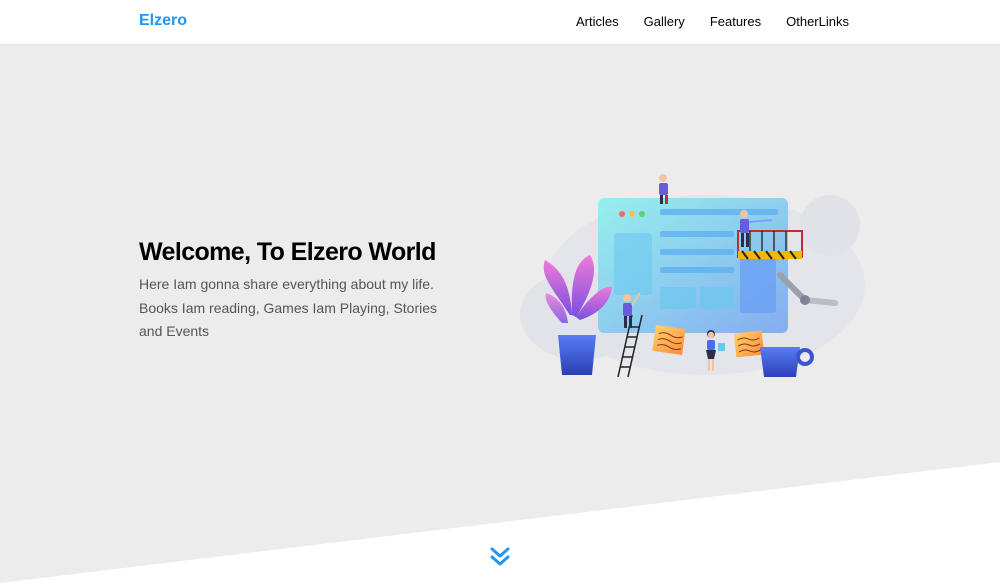 This screenshot has width=1000, height=583. What do you see at coordinates (692, 276) in the screenshot?
I see `hero-illustration` at bounding box center [692, 276].